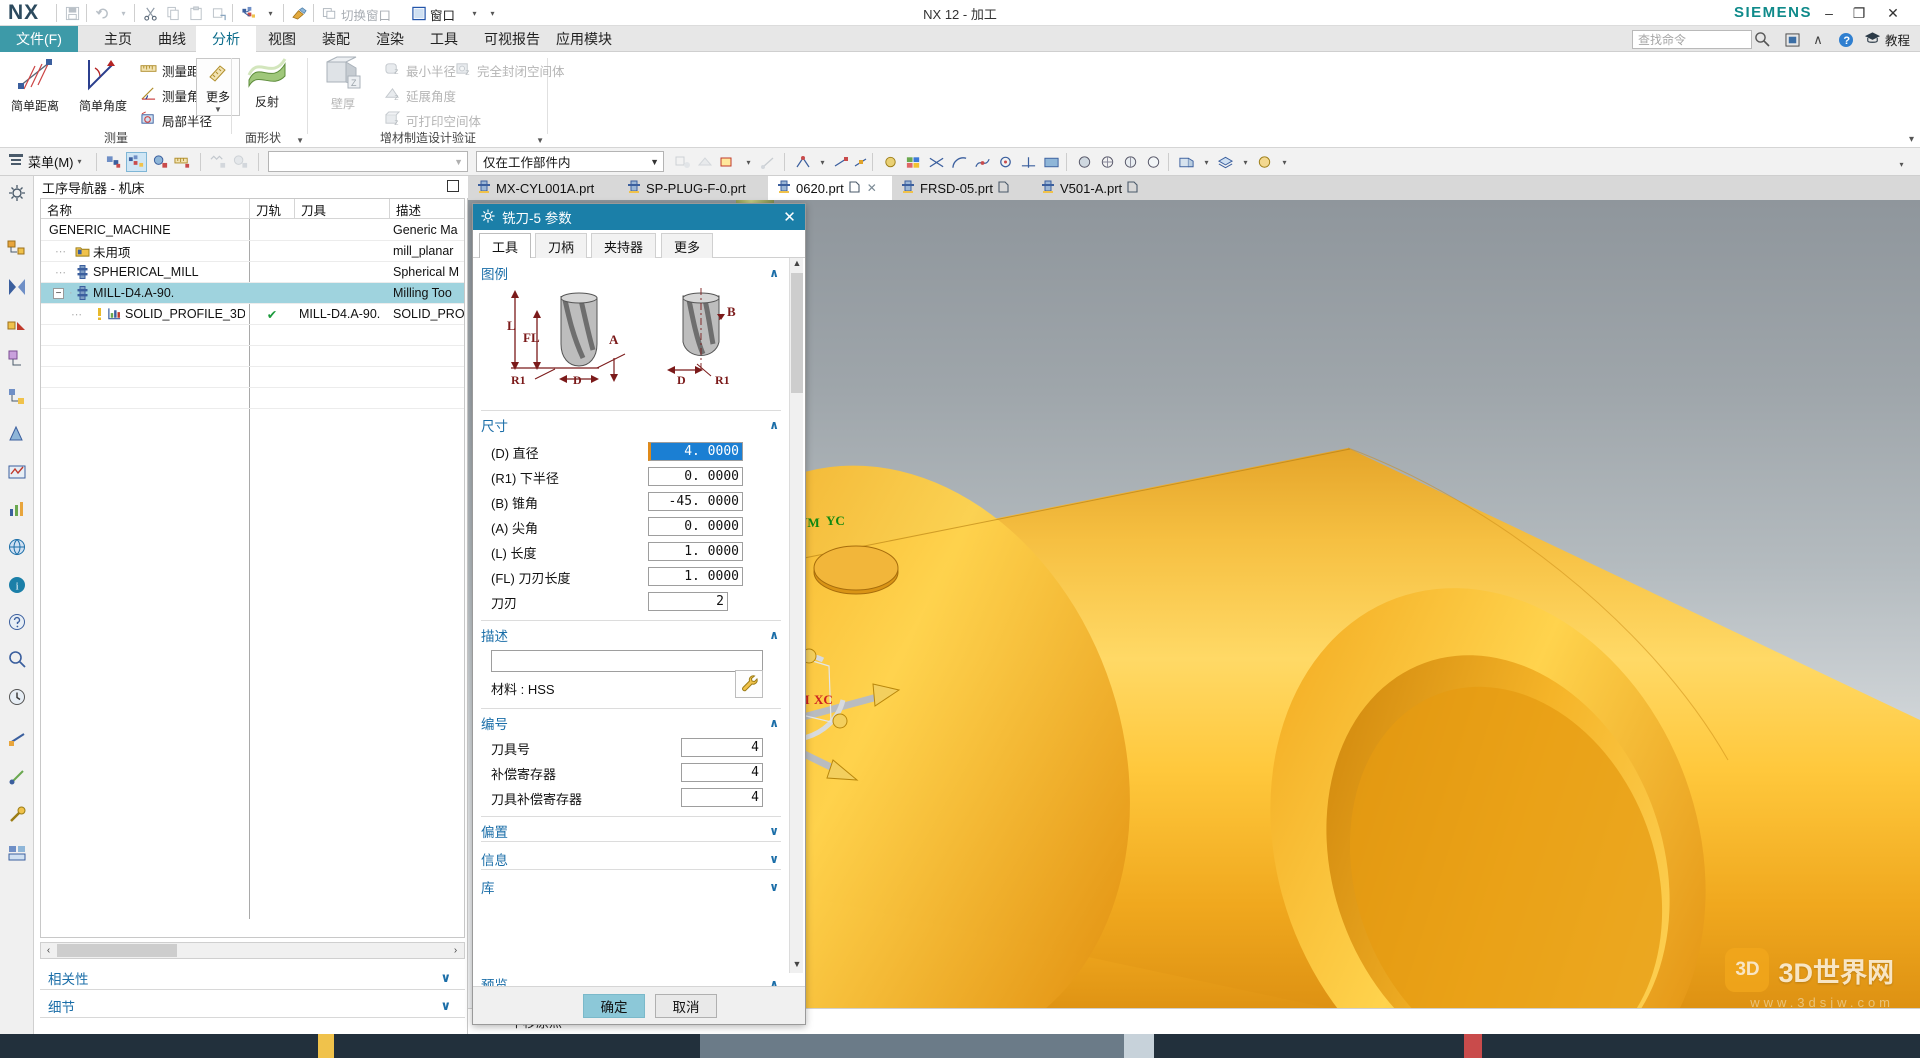 The height and width of the screenshot is (1058, 1920). I want to click on tool-compensation-register-field: 4, so click(722, 797).